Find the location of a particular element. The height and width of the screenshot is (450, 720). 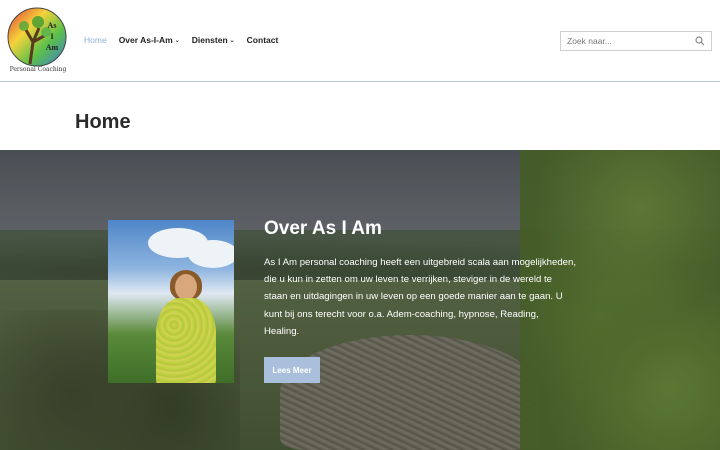

title-band: Home is located at coordinates (360, 116).